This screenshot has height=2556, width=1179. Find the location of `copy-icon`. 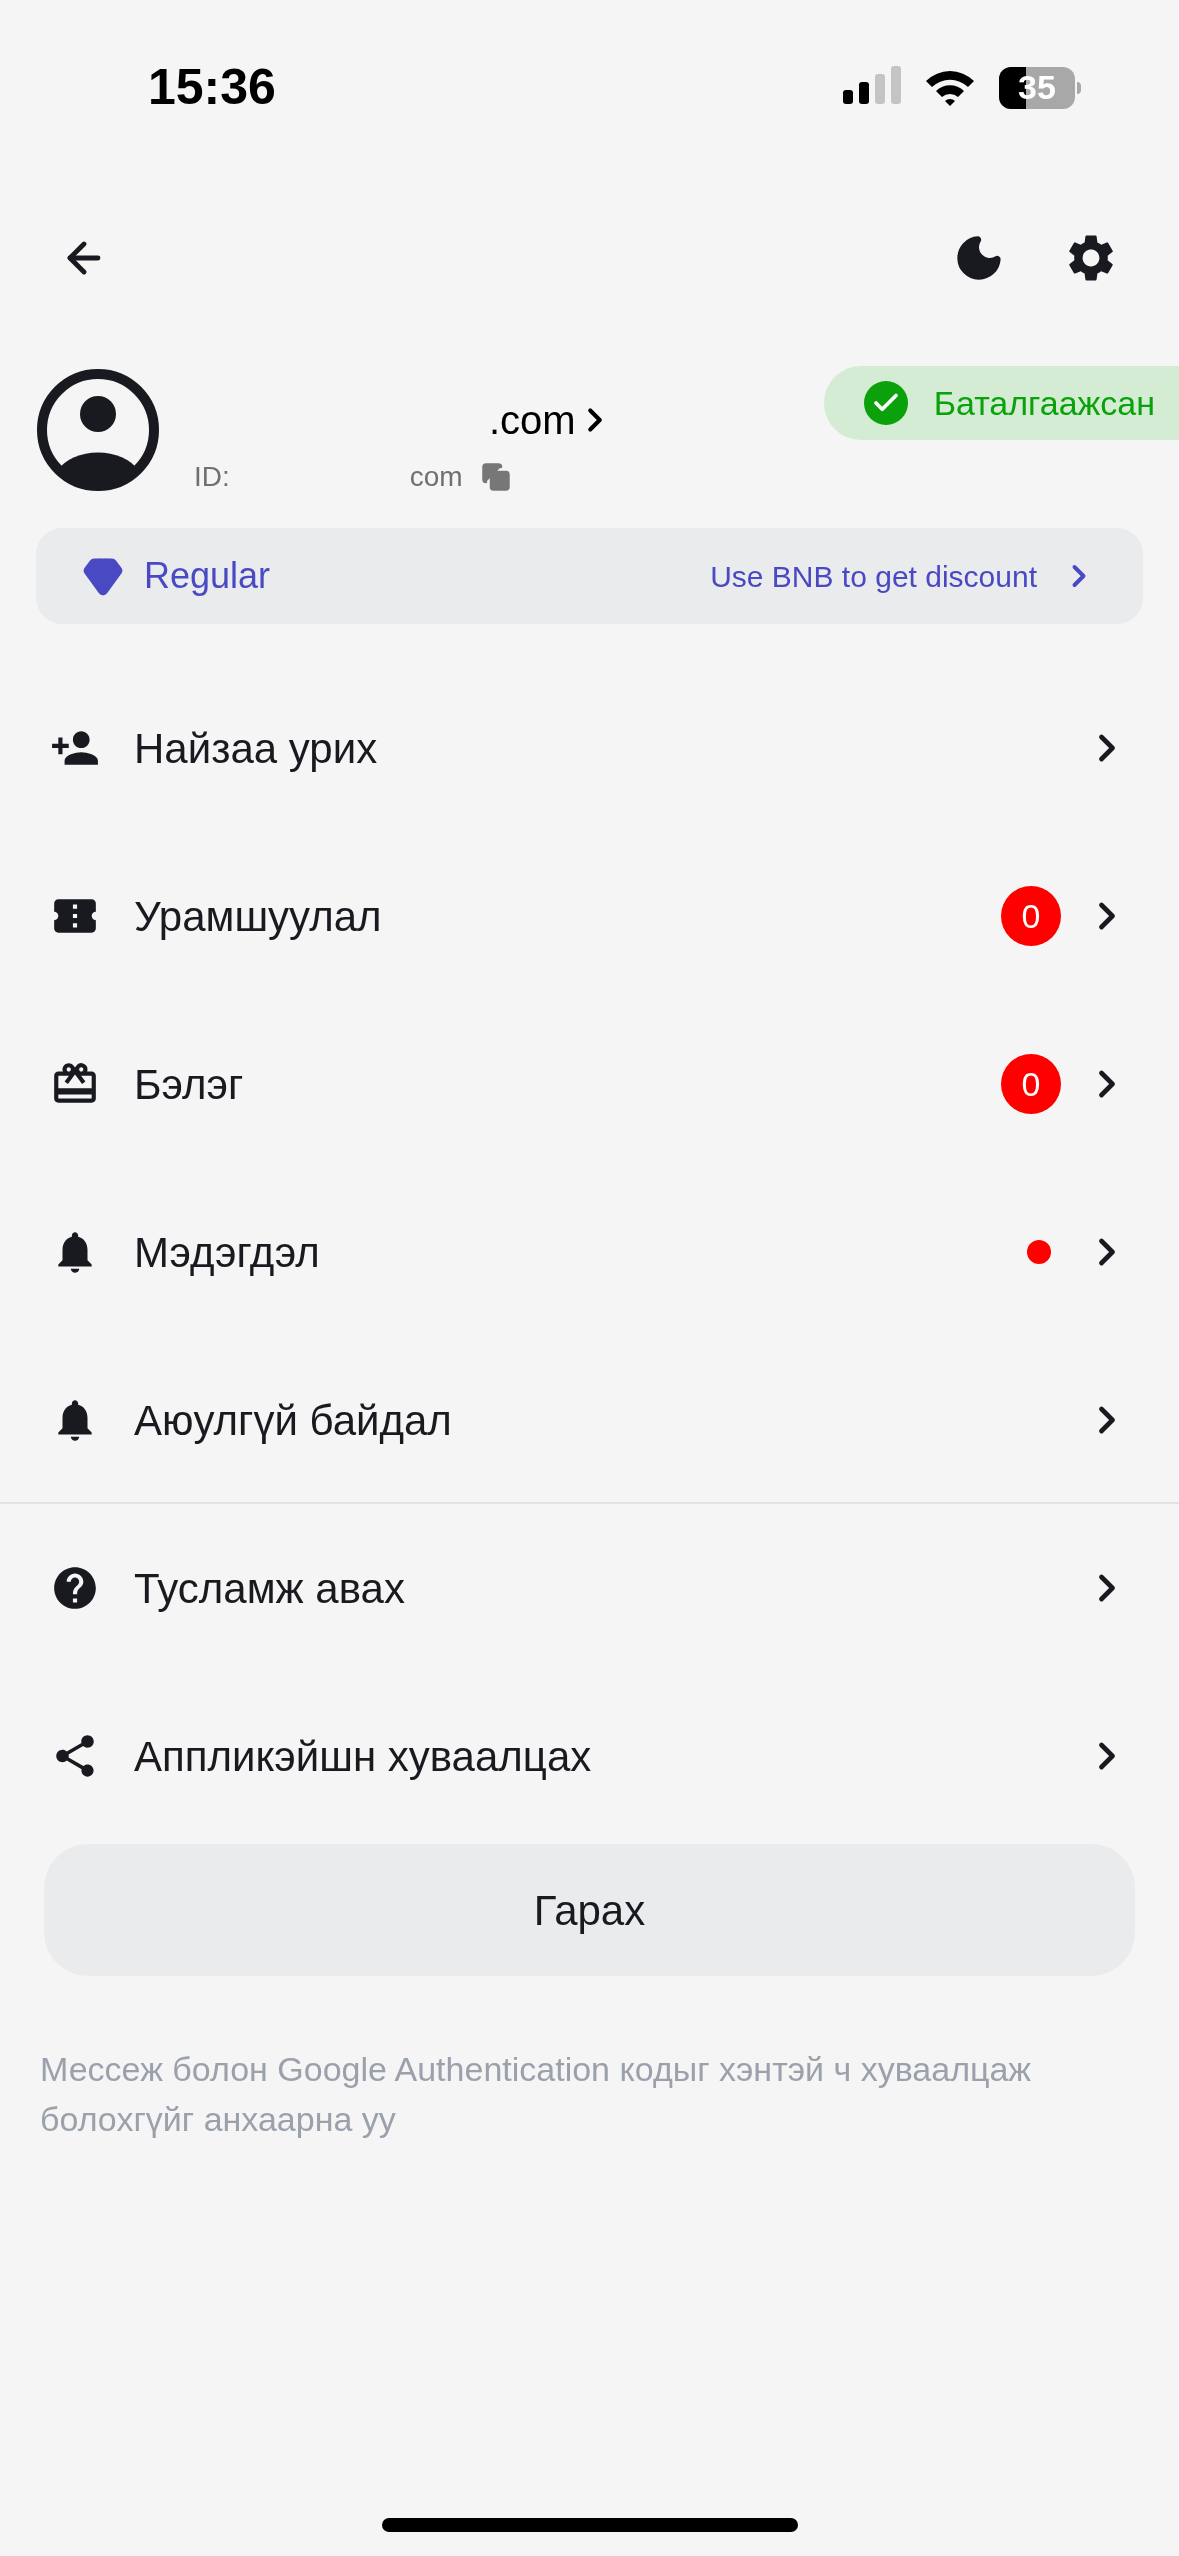

copy-icon is located at coordinates (495, 477).